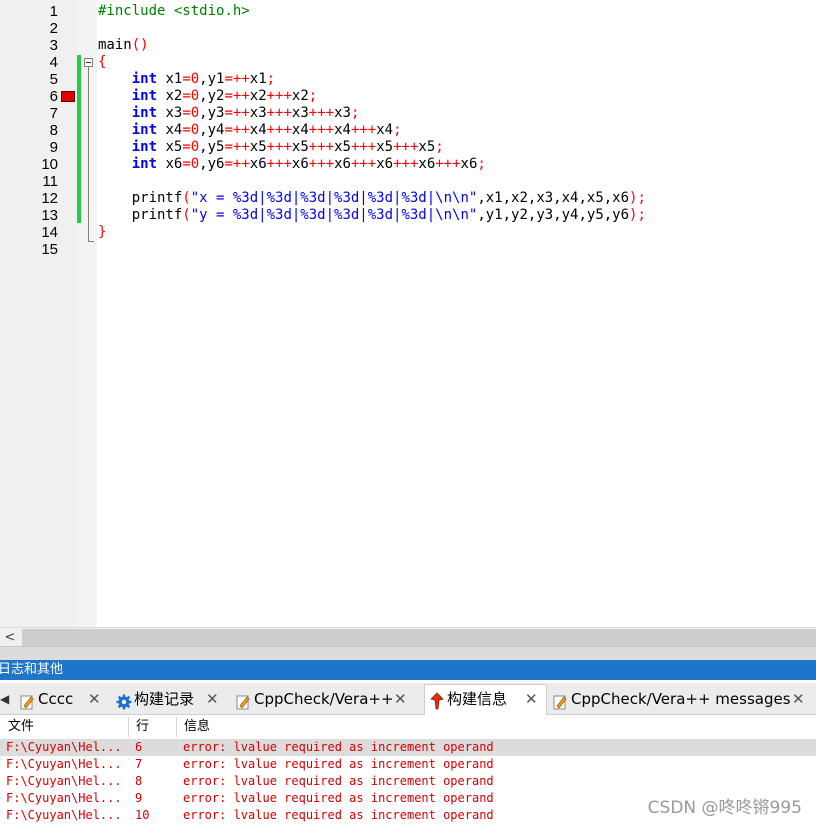 This screenshot has height=826, width=816. I want to click on code-line: 4{, so click(408, 62).